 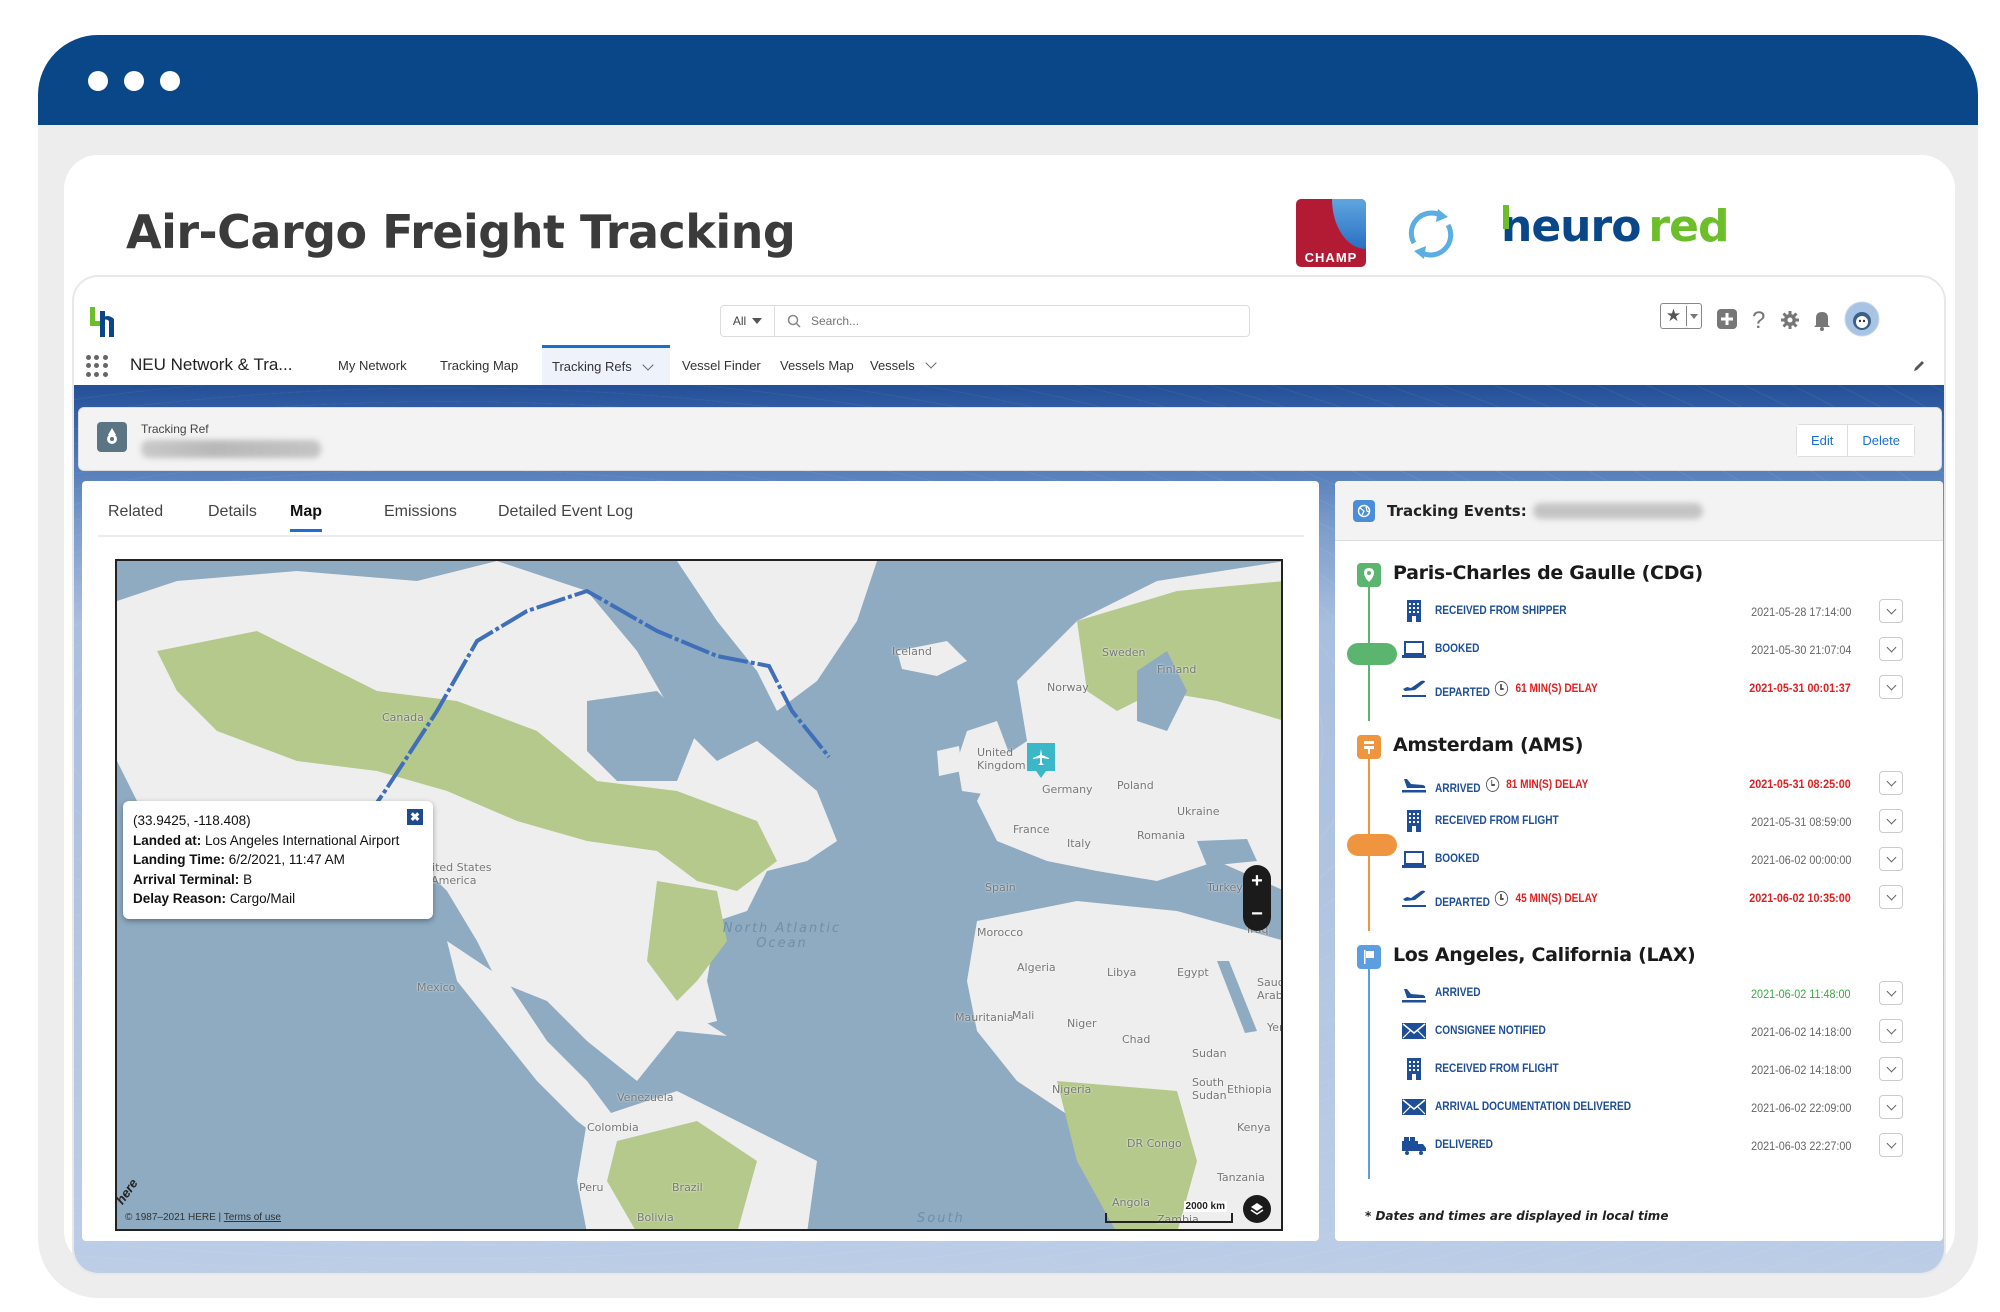 I want to click on event-label: DEPARTED 45 MIN(S) DELAY, so click(x=1516, y=900).